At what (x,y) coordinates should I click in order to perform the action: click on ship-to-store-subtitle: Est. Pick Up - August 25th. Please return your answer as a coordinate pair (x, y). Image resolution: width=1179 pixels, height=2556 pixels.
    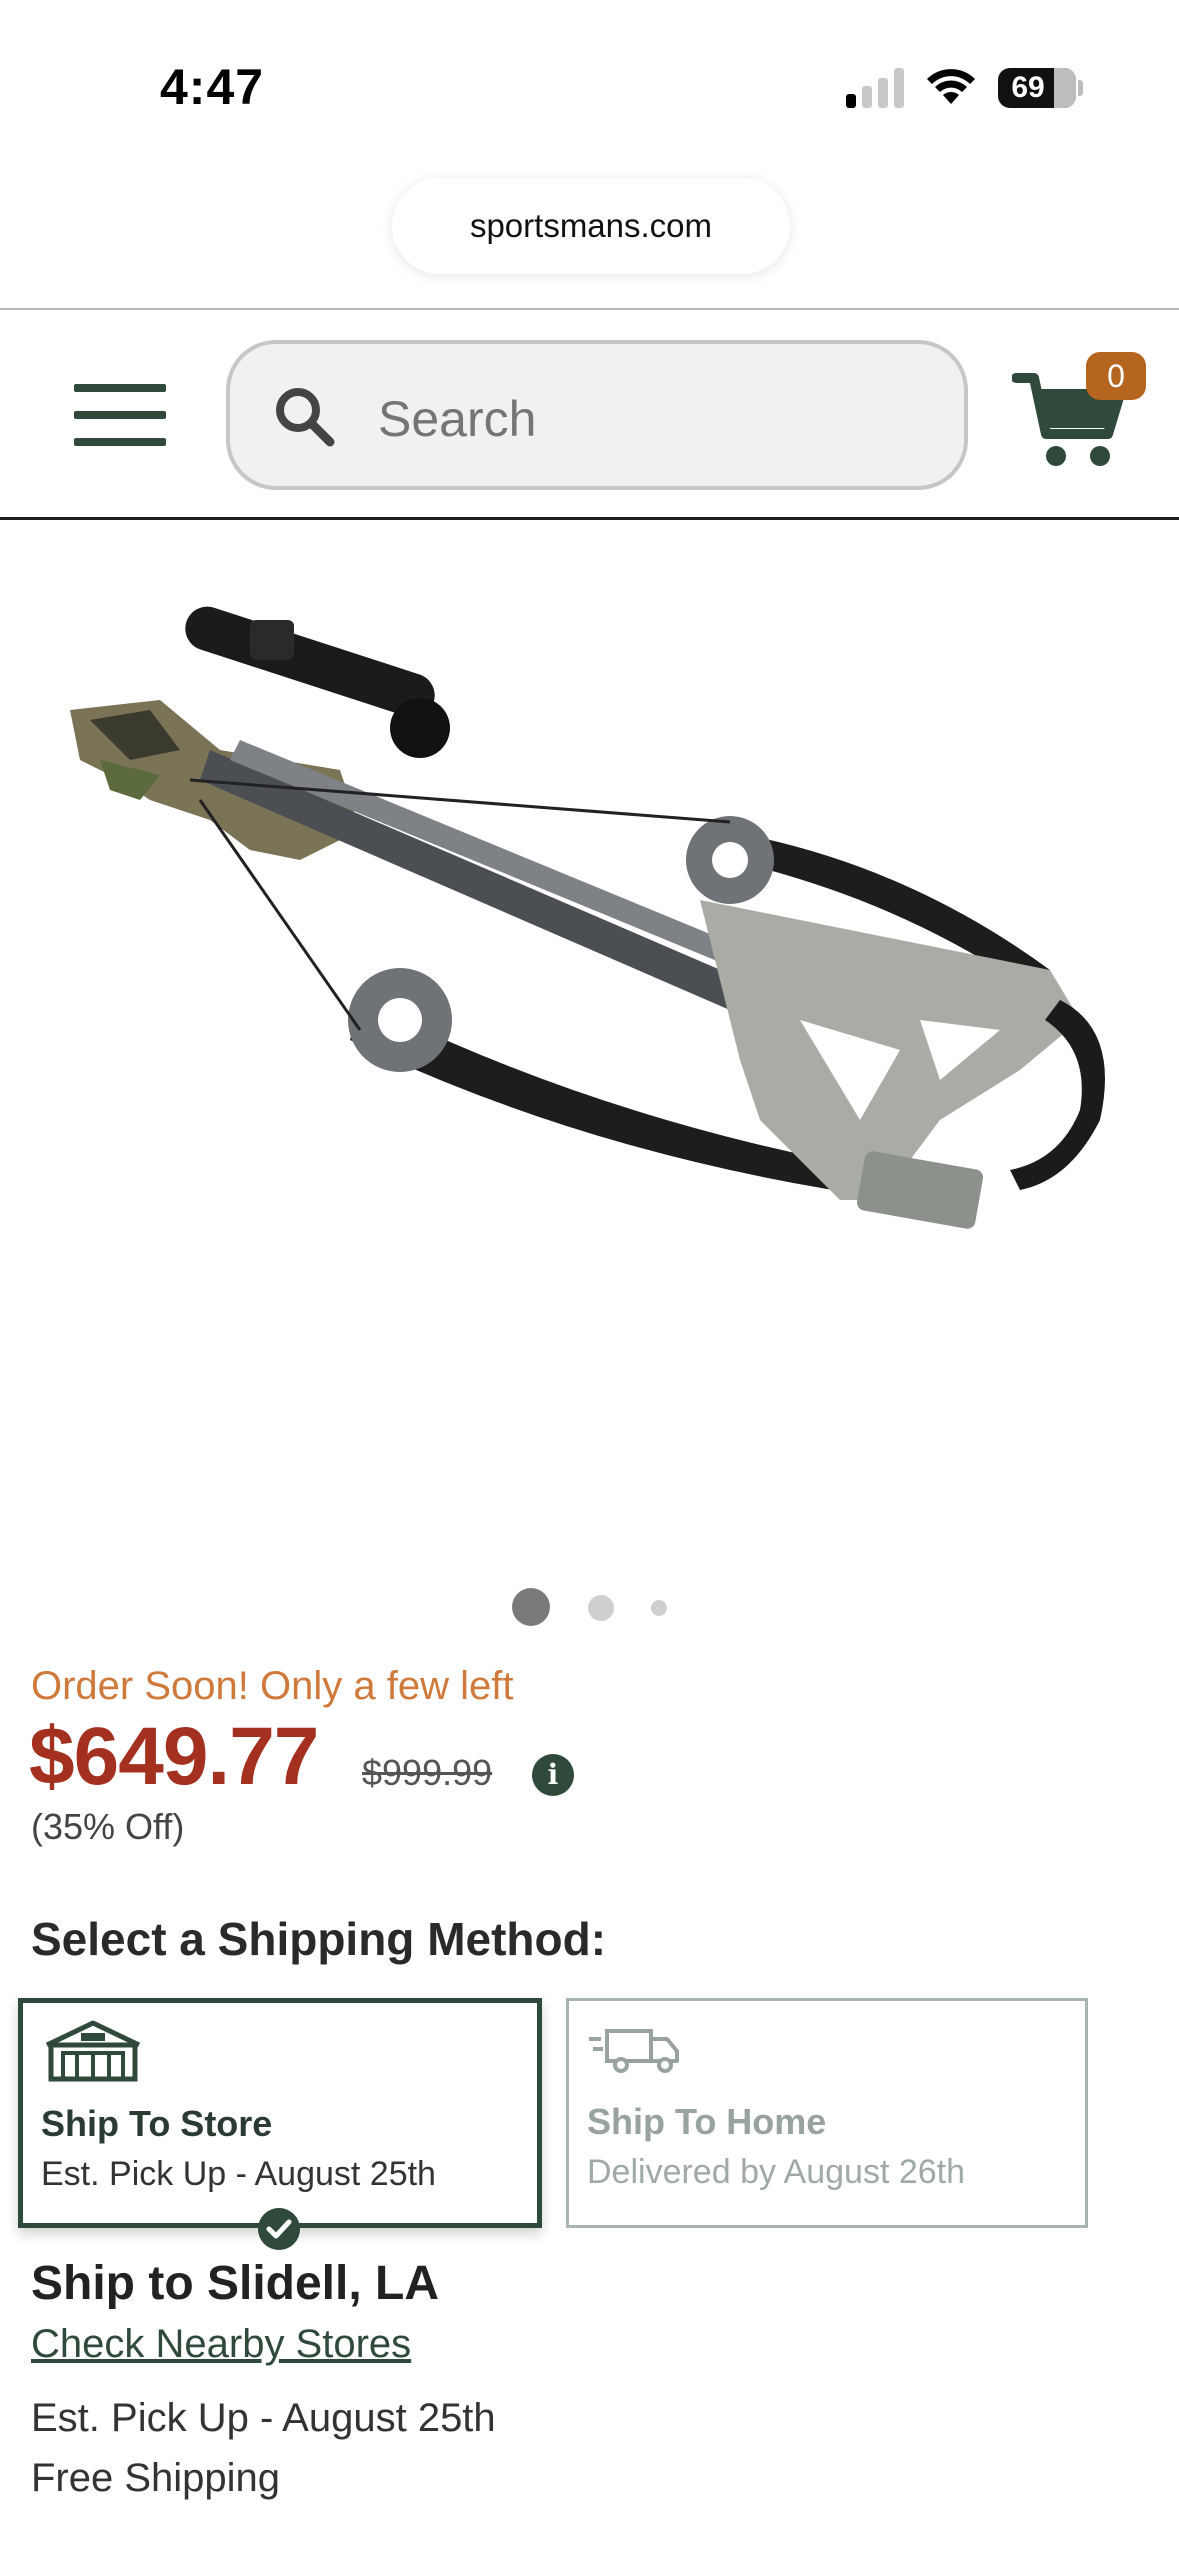
    Looking at the image, I should click on (238, 2174).